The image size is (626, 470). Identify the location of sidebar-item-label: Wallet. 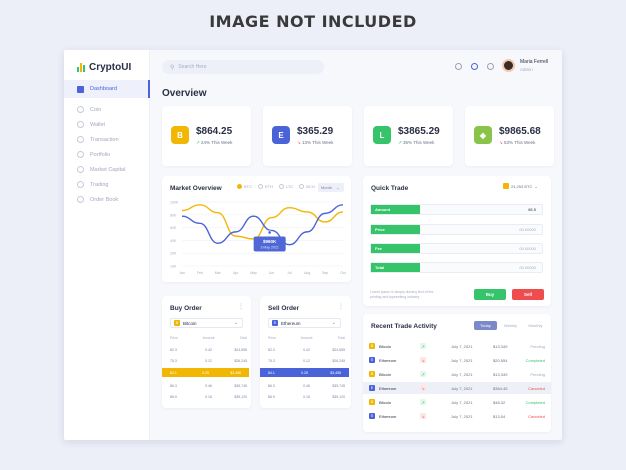
(98, 124).